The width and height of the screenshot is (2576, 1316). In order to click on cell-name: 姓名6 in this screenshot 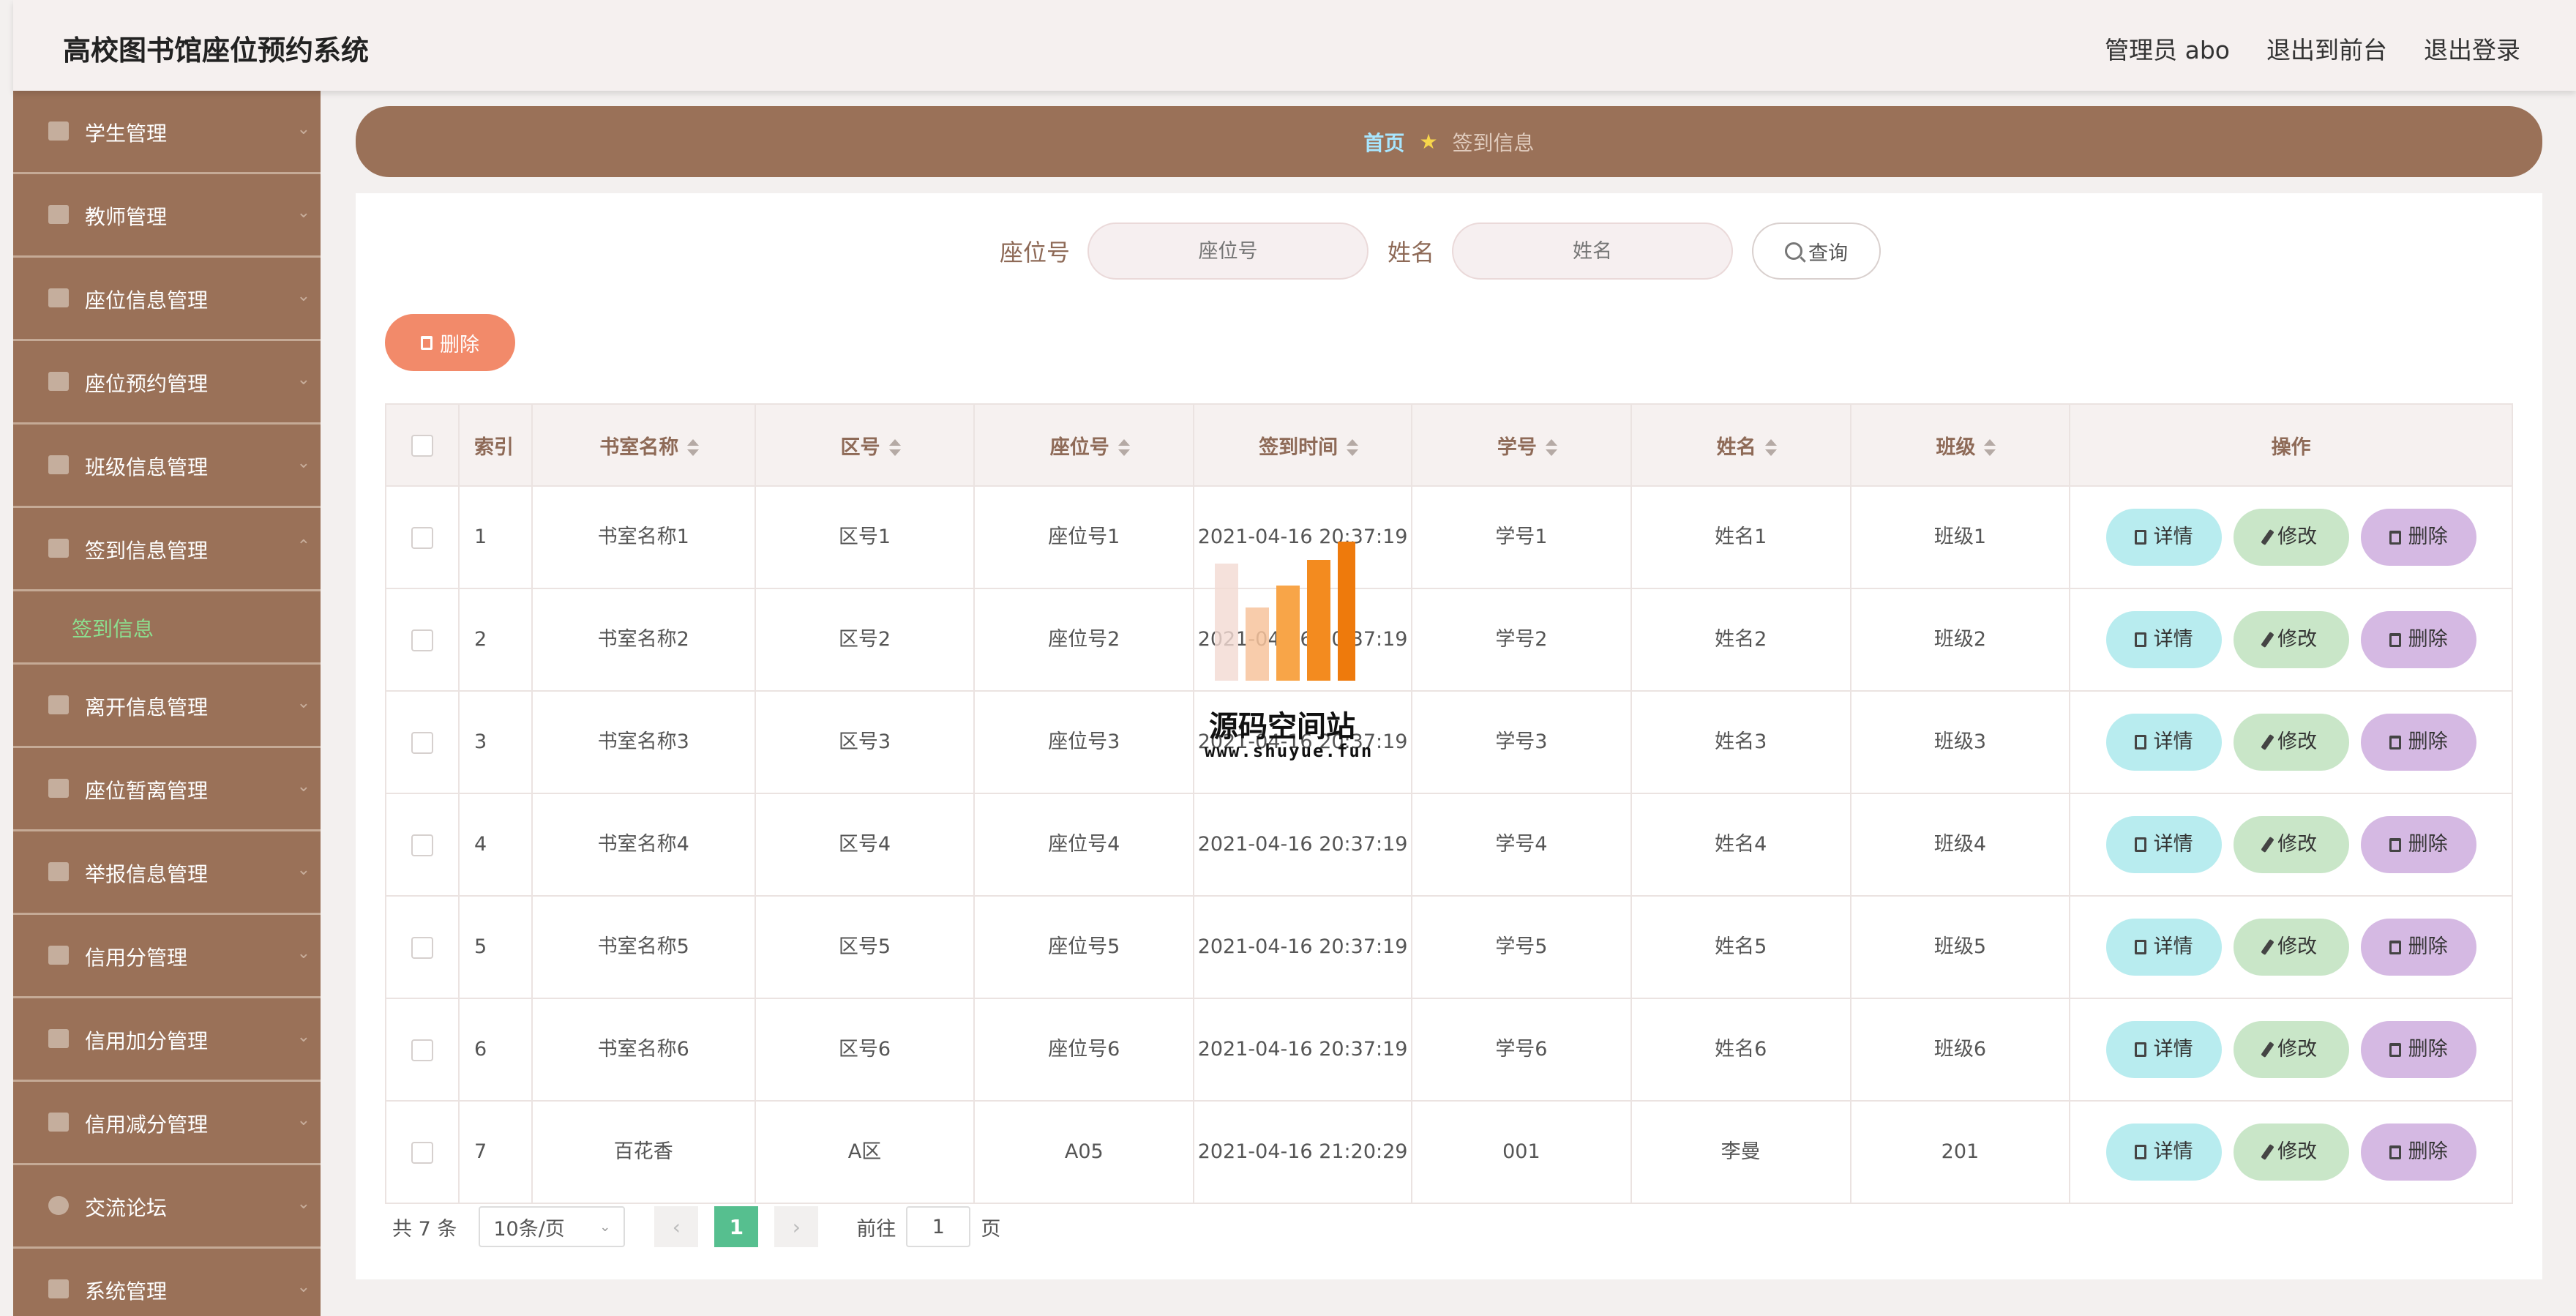, I will do `click(1741, 1050)`.